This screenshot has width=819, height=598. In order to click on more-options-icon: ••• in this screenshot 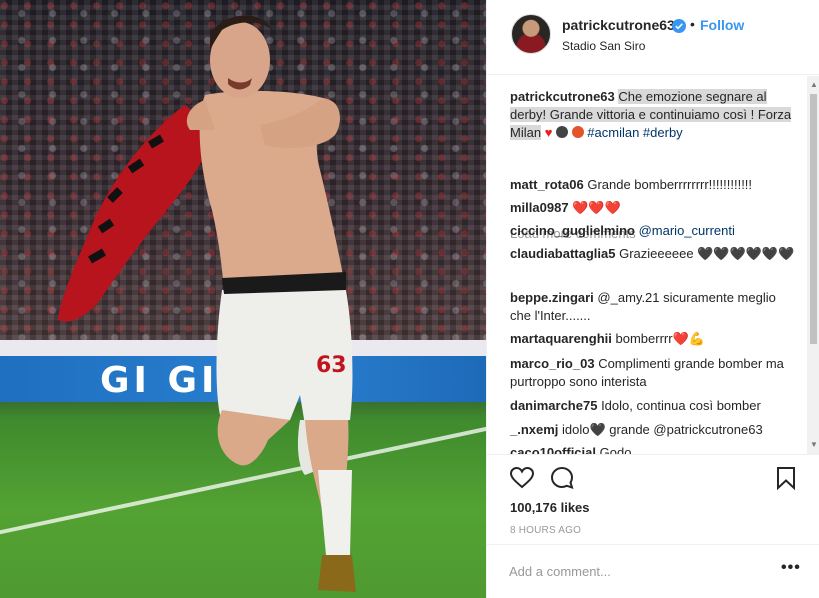, I will do `click(791, 568)`.